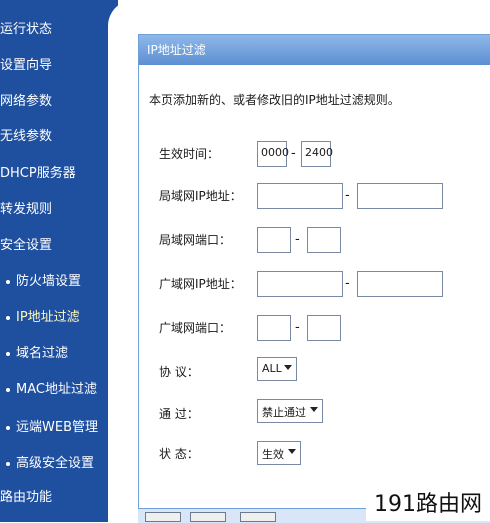  I want to click on site-watermark: 191路由网, so click(428, 505).